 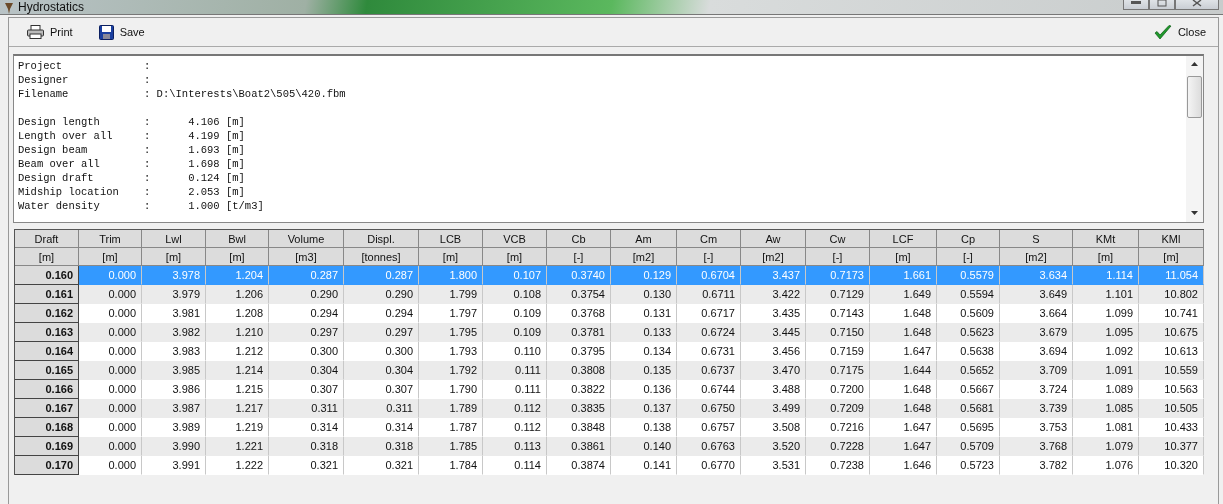 What do you see at coordinates (1171, 351) in the screenshot?
I see `table-cell: 10.613` at bounding box center [1171, 351].